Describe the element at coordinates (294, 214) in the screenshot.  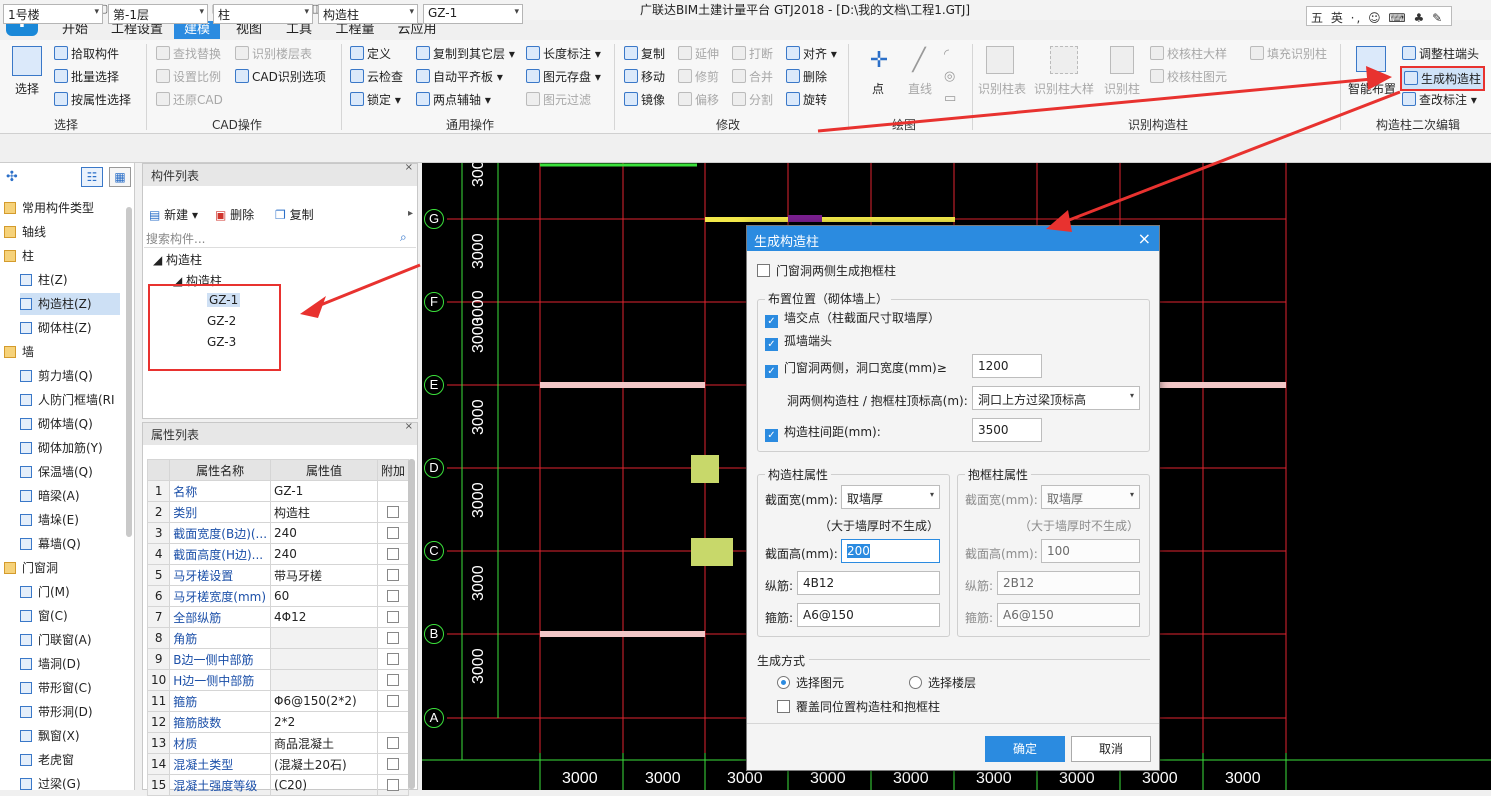
I see `copy-component-button: ❐ 复制` at that location.